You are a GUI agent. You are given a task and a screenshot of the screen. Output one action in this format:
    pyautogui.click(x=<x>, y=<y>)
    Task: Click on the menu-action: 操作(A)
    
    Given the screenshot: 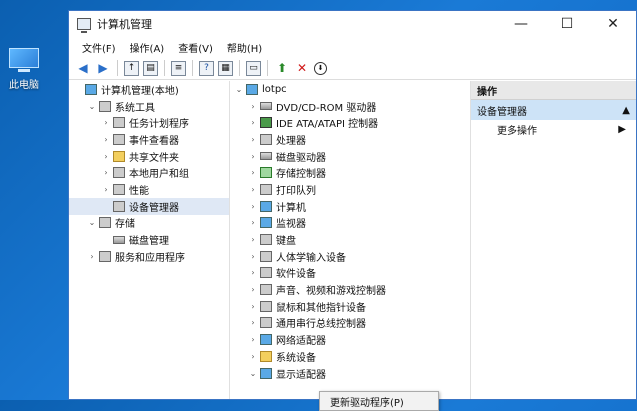 What is the action you would take?
    pyautogui.click(x=147, y=47)
    